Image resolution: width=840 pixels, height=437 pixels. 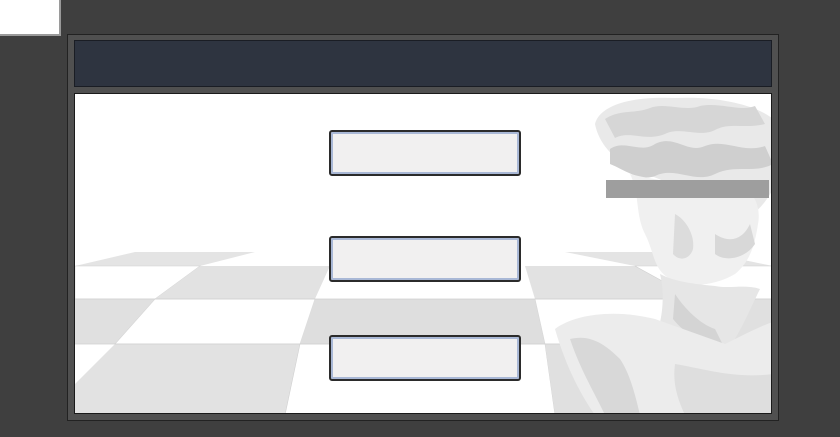 I want to click on eye-censor-bar, so click(x=687, y=189).